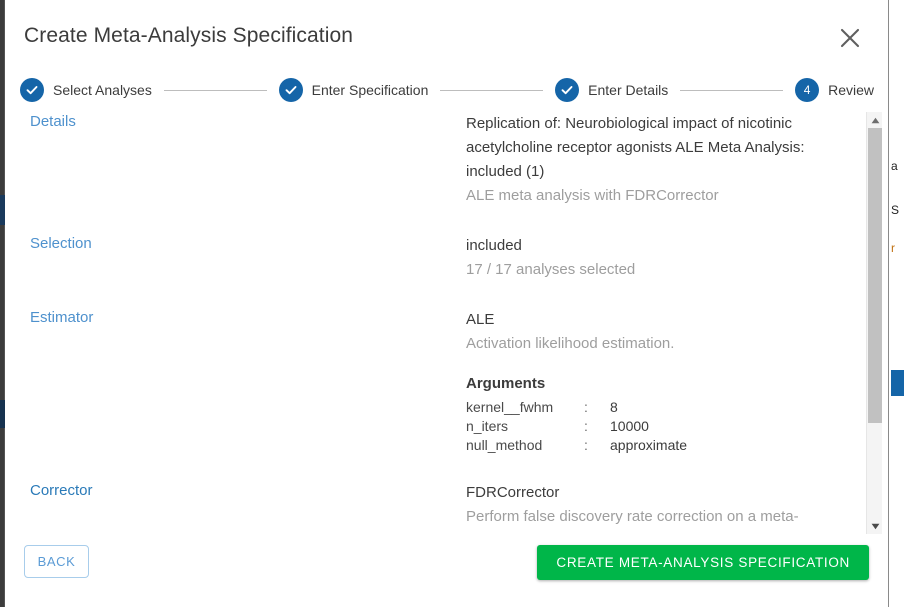 The image size is (905, 607). I want to click on review-label-details: Details, so click(53, 121).